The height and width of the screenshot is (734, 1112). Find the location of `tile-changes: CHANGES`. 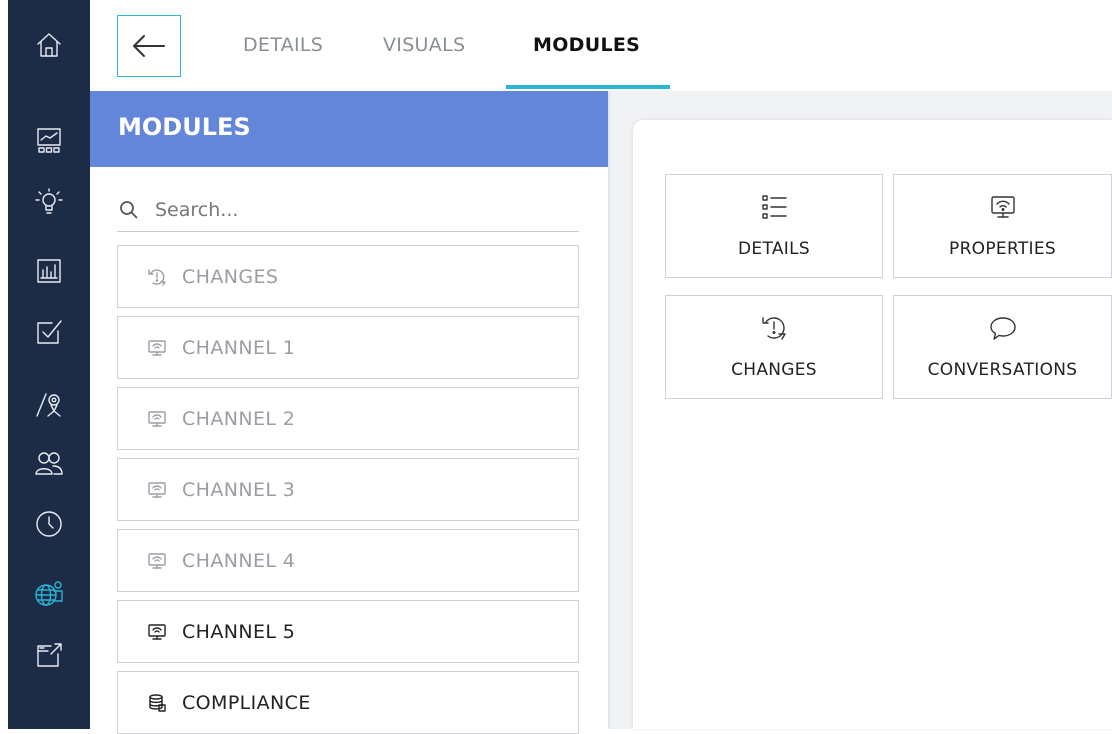

tile-changes: CHANGES is located at coordinates (774, 347).